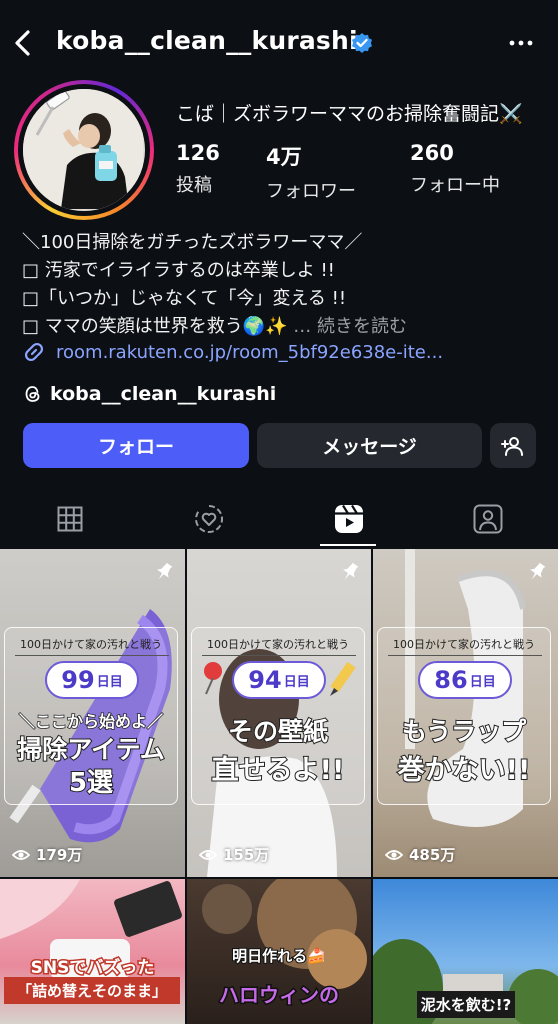 This screenshot has width=558, height=1024. Describe the element at coordinates (194, 185) in the screenshot. I see `stat-label: 投稿` at that location.